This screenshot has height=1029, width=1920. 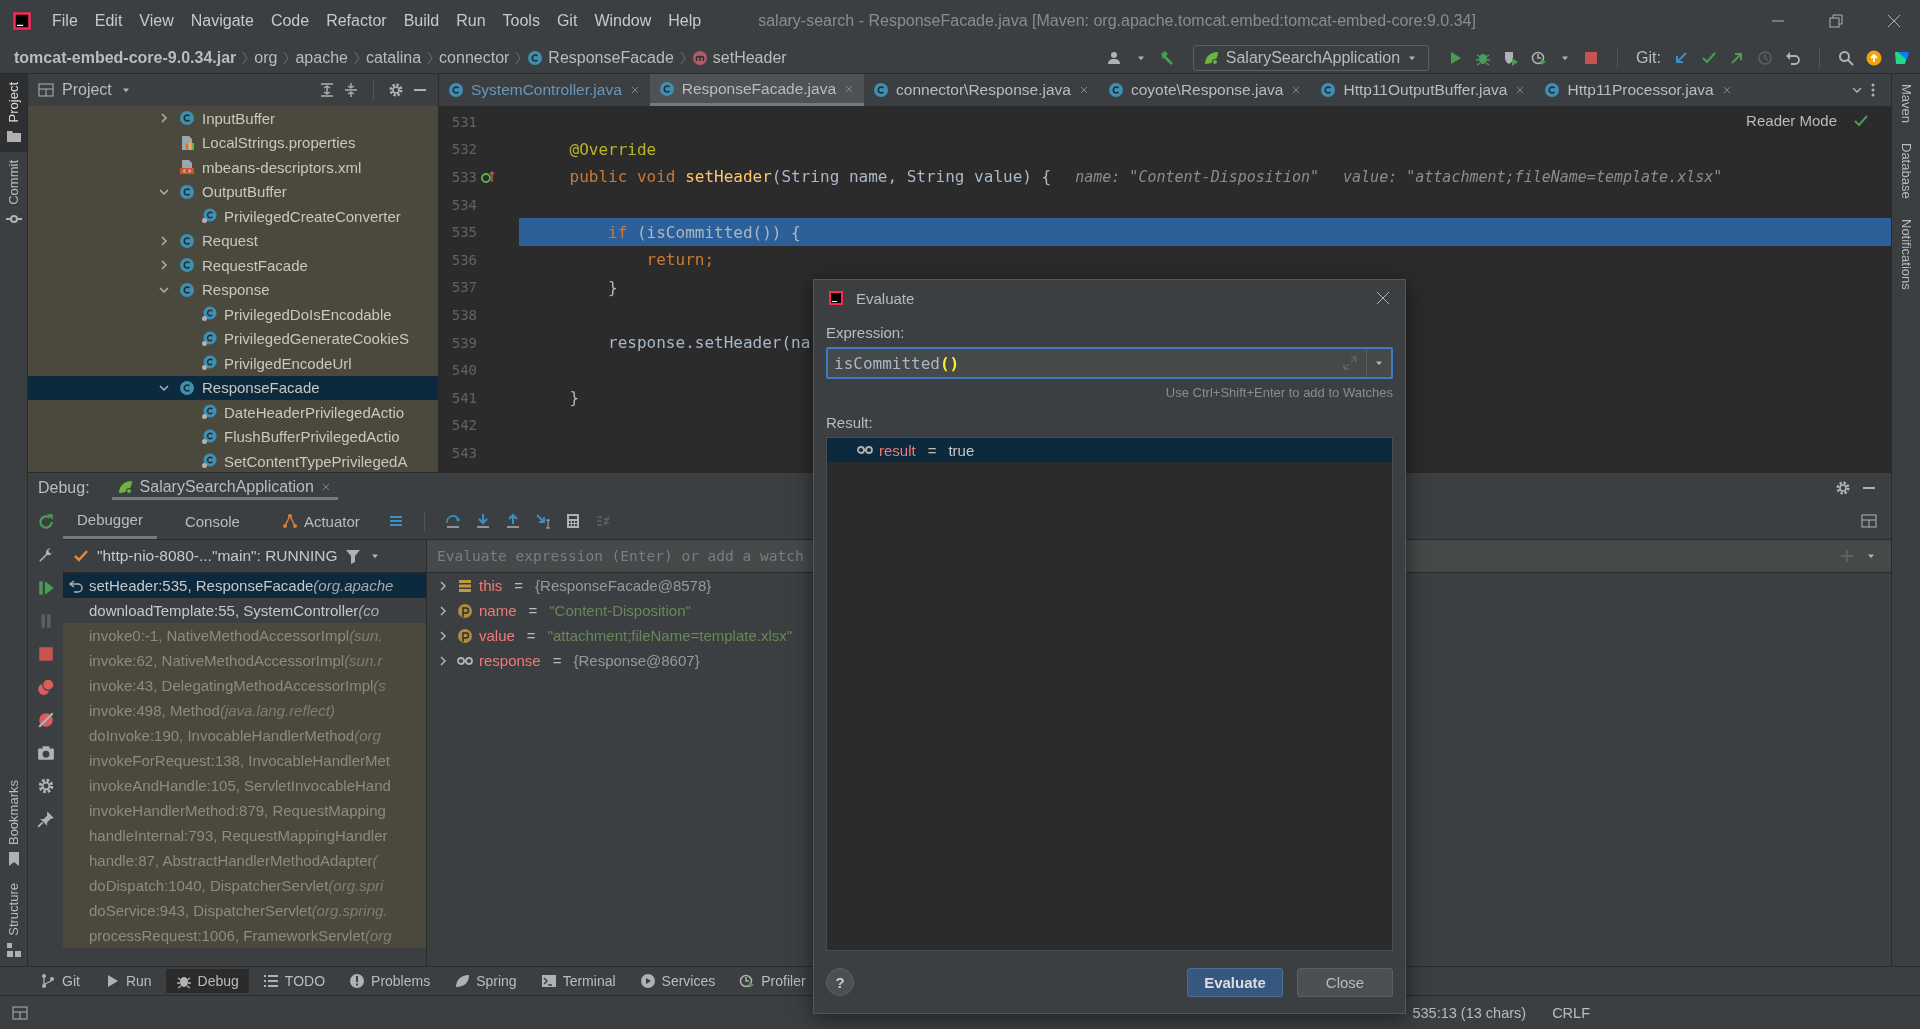 What do you see at coordinates (749, 57) in the screenshot?
I see `breadcrumb: setHeader` at bounding box center [749, 57].